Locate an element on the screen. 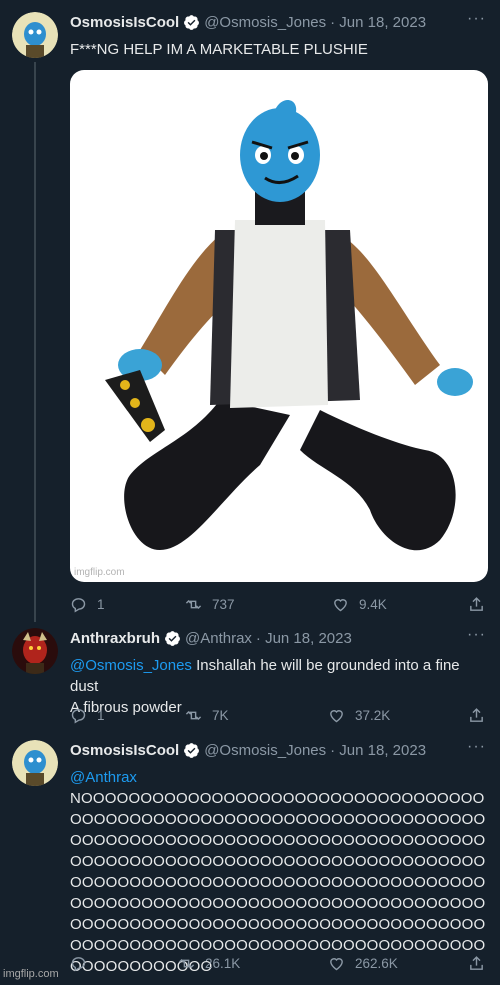 The width and height of the screenshot is (500, 985). like-button: 37.2K is located at coordinates (359, 715).